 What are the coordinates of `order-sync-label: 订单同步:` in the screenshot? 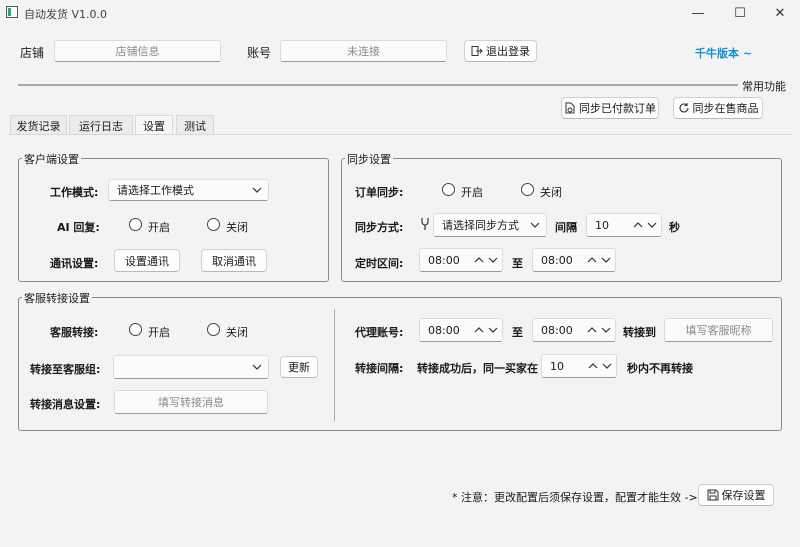 It's located at (379, 192).